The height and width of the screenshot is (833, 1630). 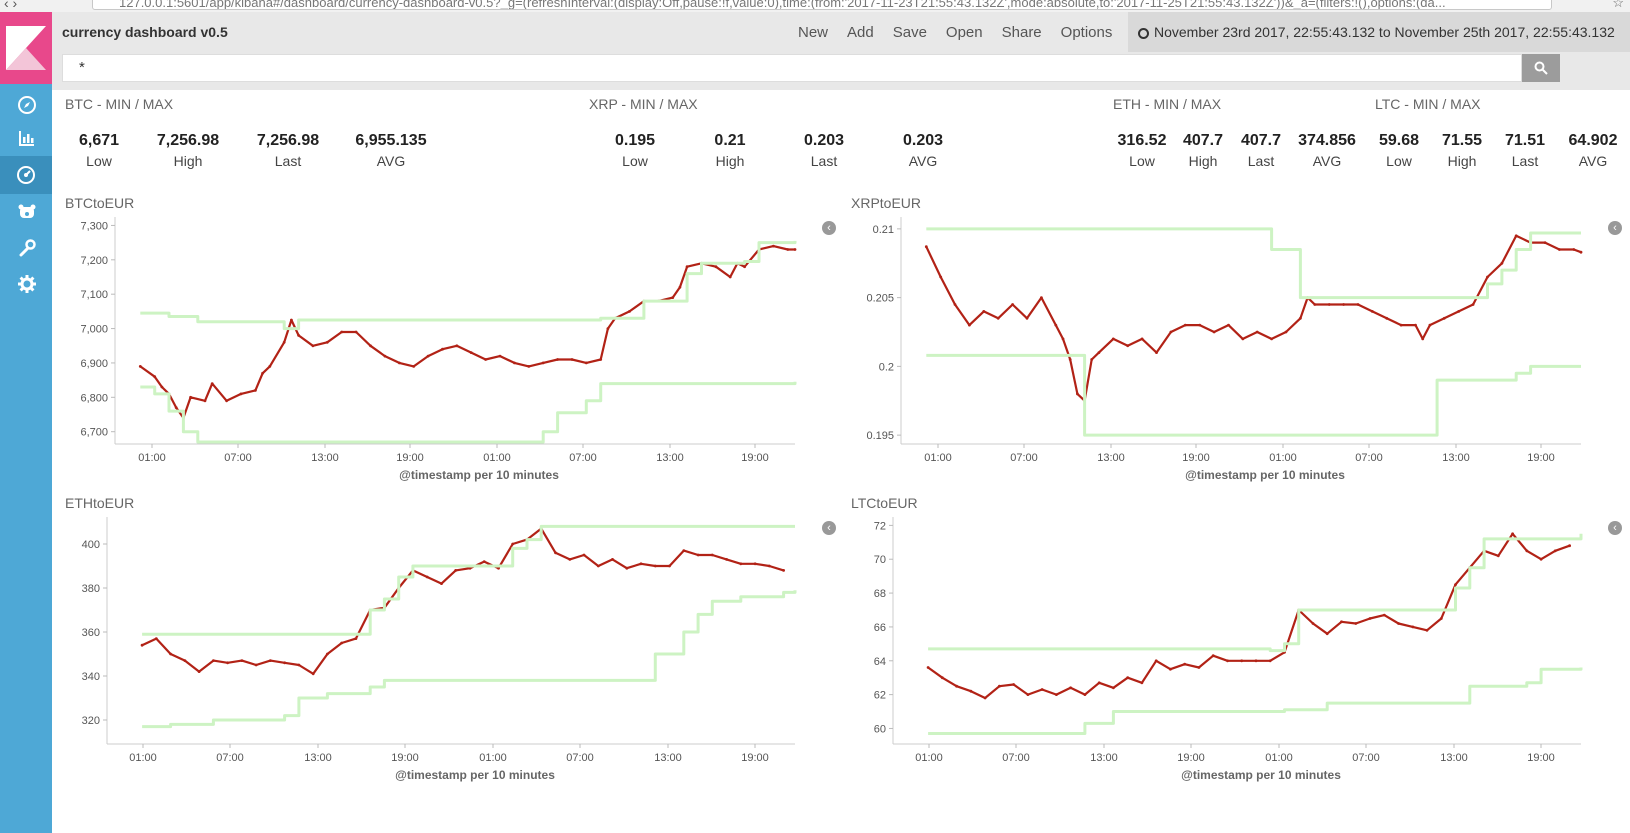 What do you see at coordinates (26, 175) in the screenshot?
I see `dashboard-gauge-icon` at bounding box center [26, 175].